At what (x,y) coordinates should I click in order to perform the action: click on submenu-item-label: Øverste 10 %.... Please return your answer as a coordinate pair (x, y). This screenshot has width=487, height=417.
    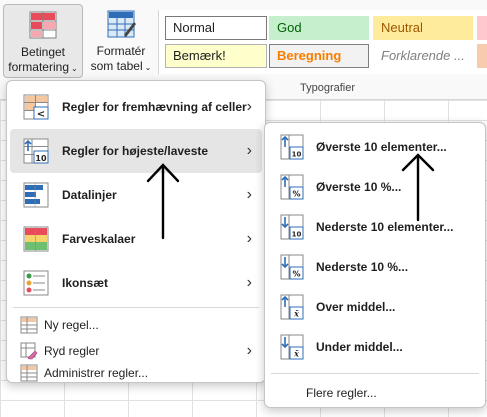
    Looking at the image, I should click on (359, 187).